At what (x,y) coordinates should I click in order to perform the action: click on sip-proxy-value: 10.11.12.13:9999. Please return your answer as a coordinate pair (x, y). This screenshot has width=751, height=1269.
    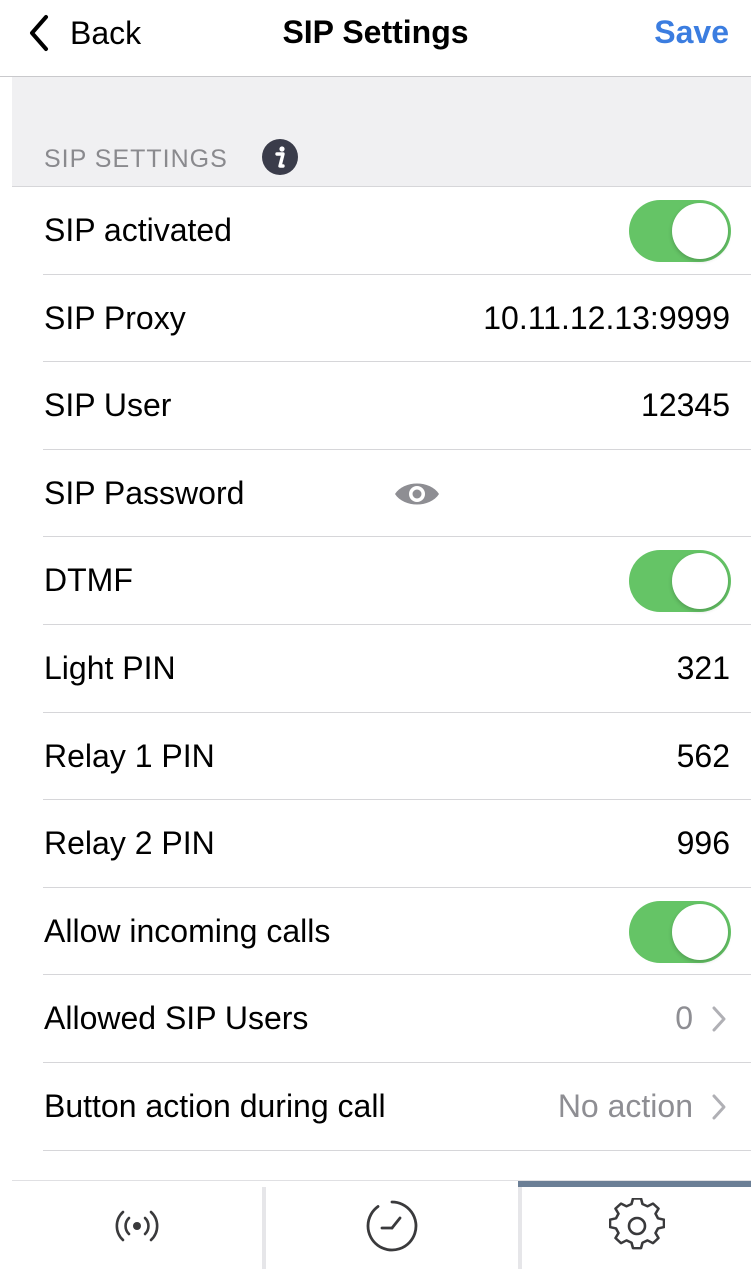
    Looking at the image, I should click on (606, 318).